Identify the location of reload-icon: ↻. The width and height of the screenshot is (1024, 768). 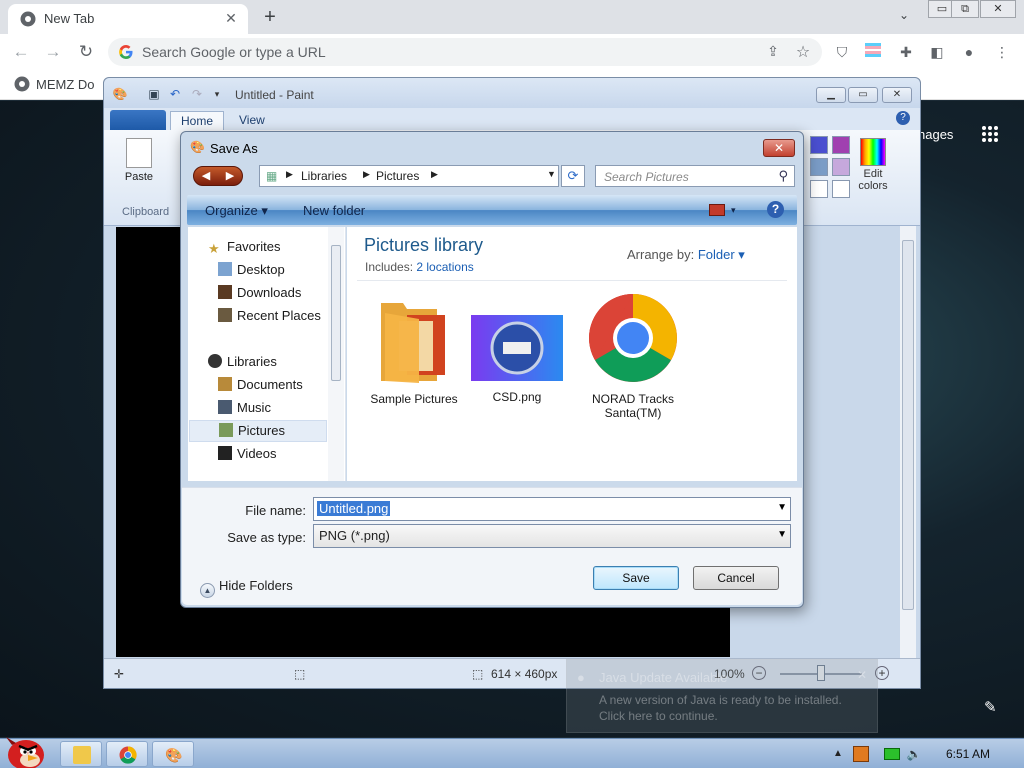
(86, 52).